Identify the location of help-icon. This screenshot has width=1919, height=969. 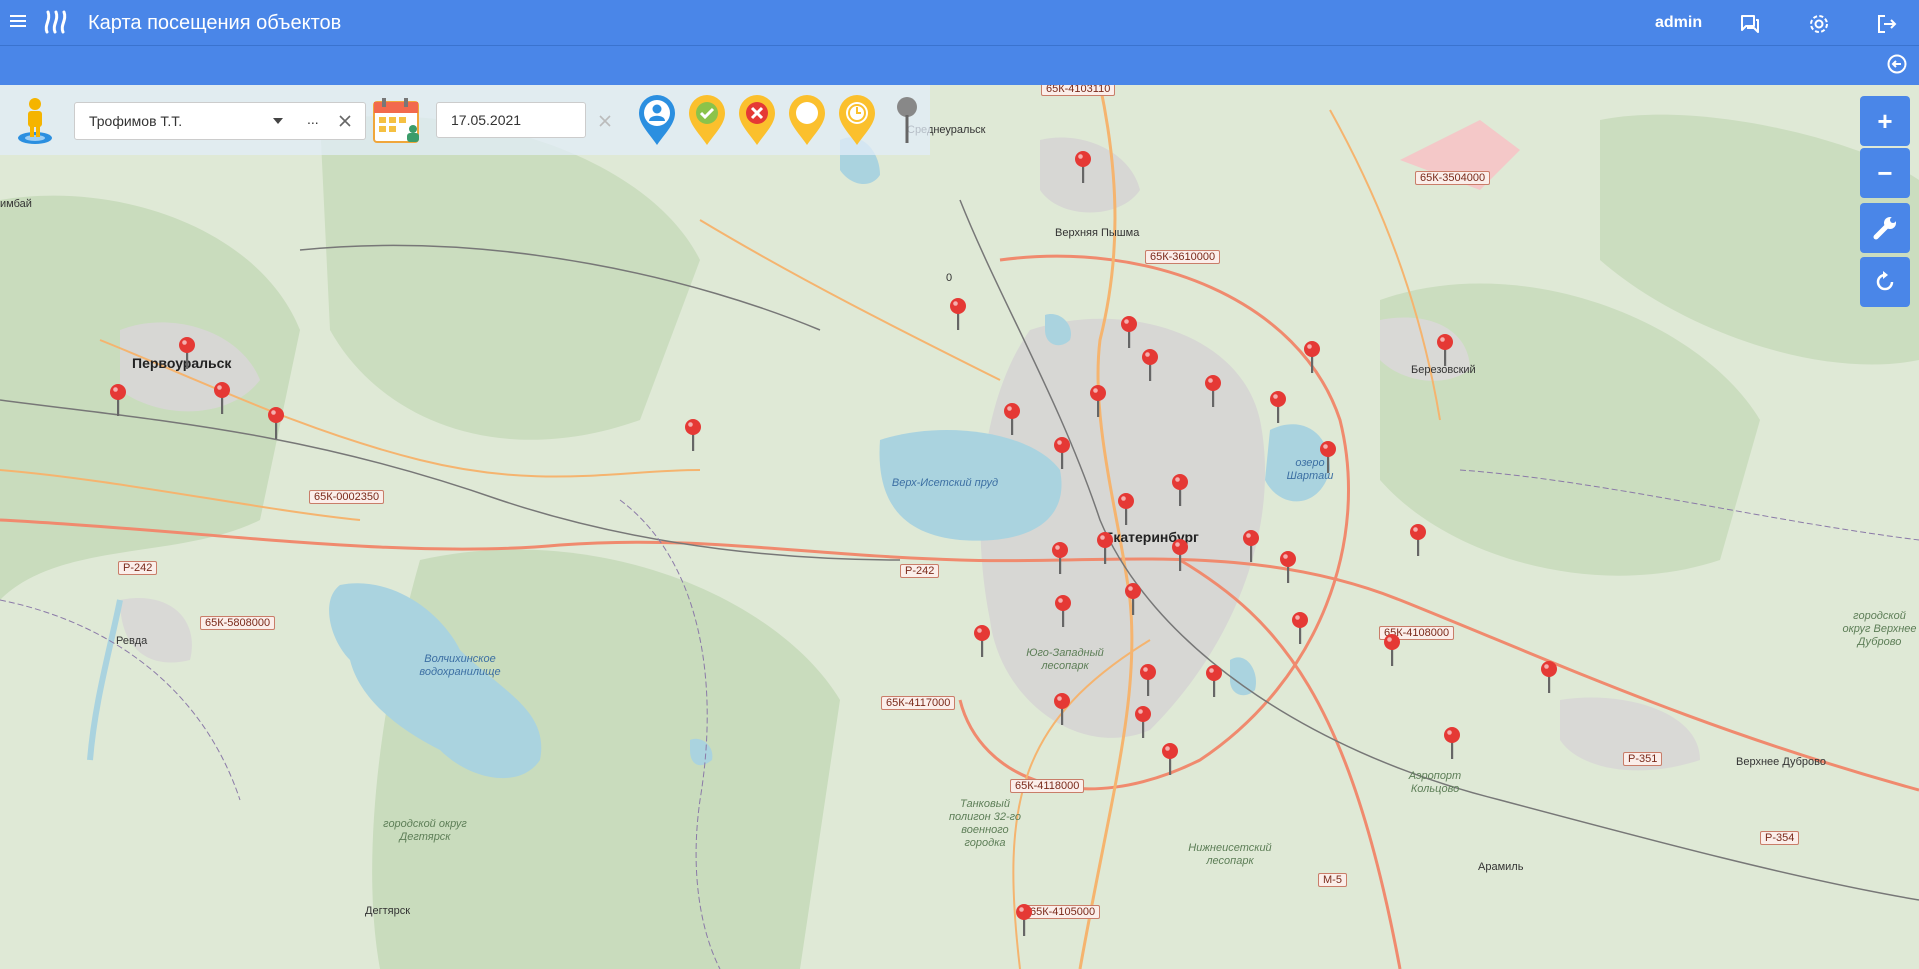
(1750, 24).